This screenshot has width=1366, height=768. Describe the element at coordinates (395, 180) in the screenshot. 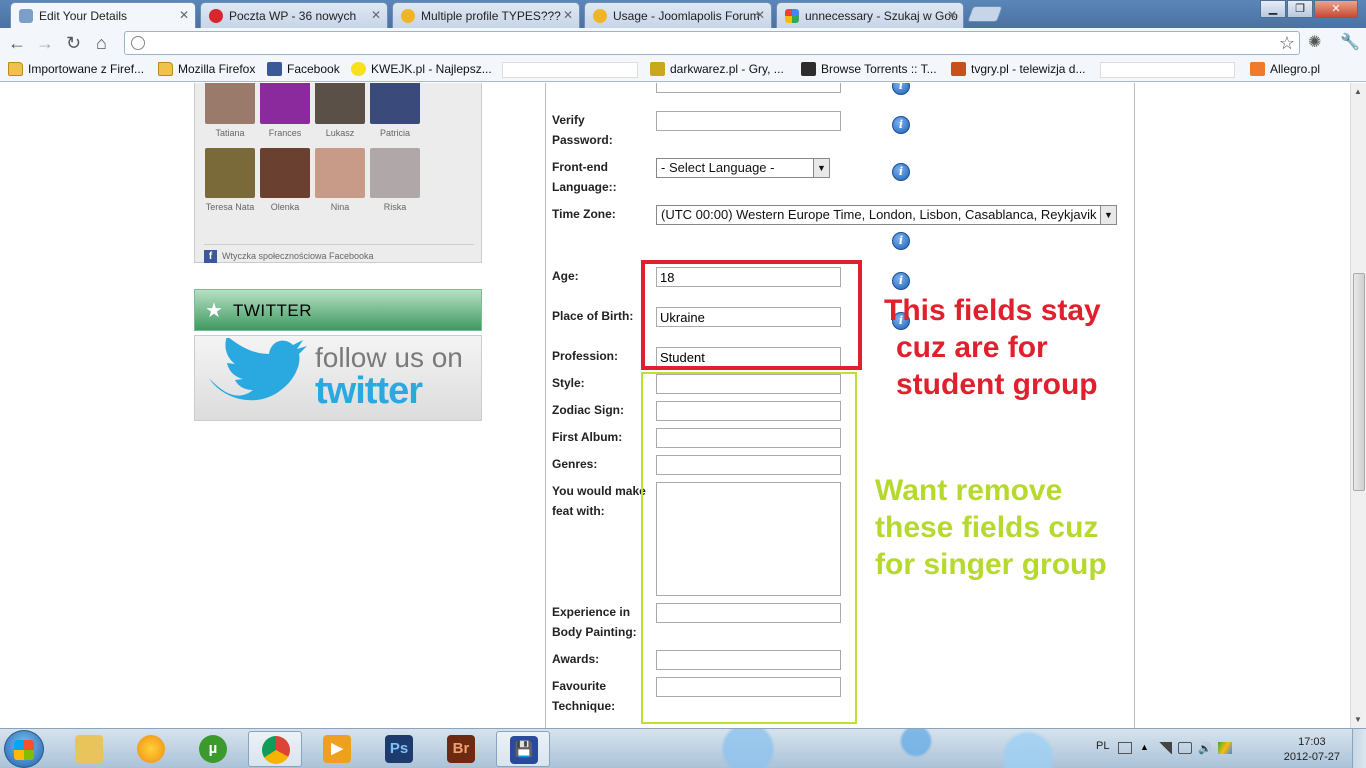

I see `friend-riska: Riska` at that location.